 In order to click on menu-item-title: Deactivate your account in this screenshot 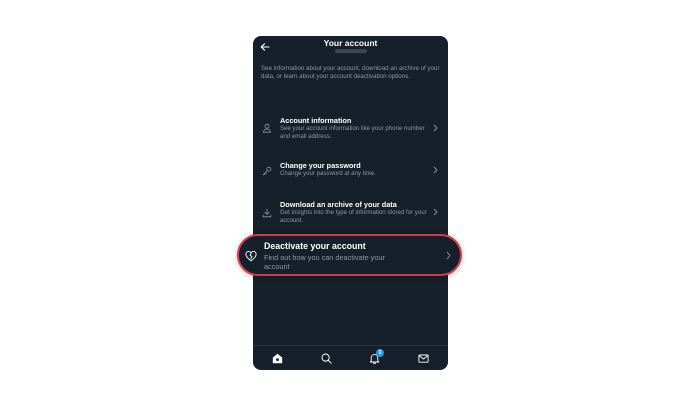, I will do `click(315, 246)`.